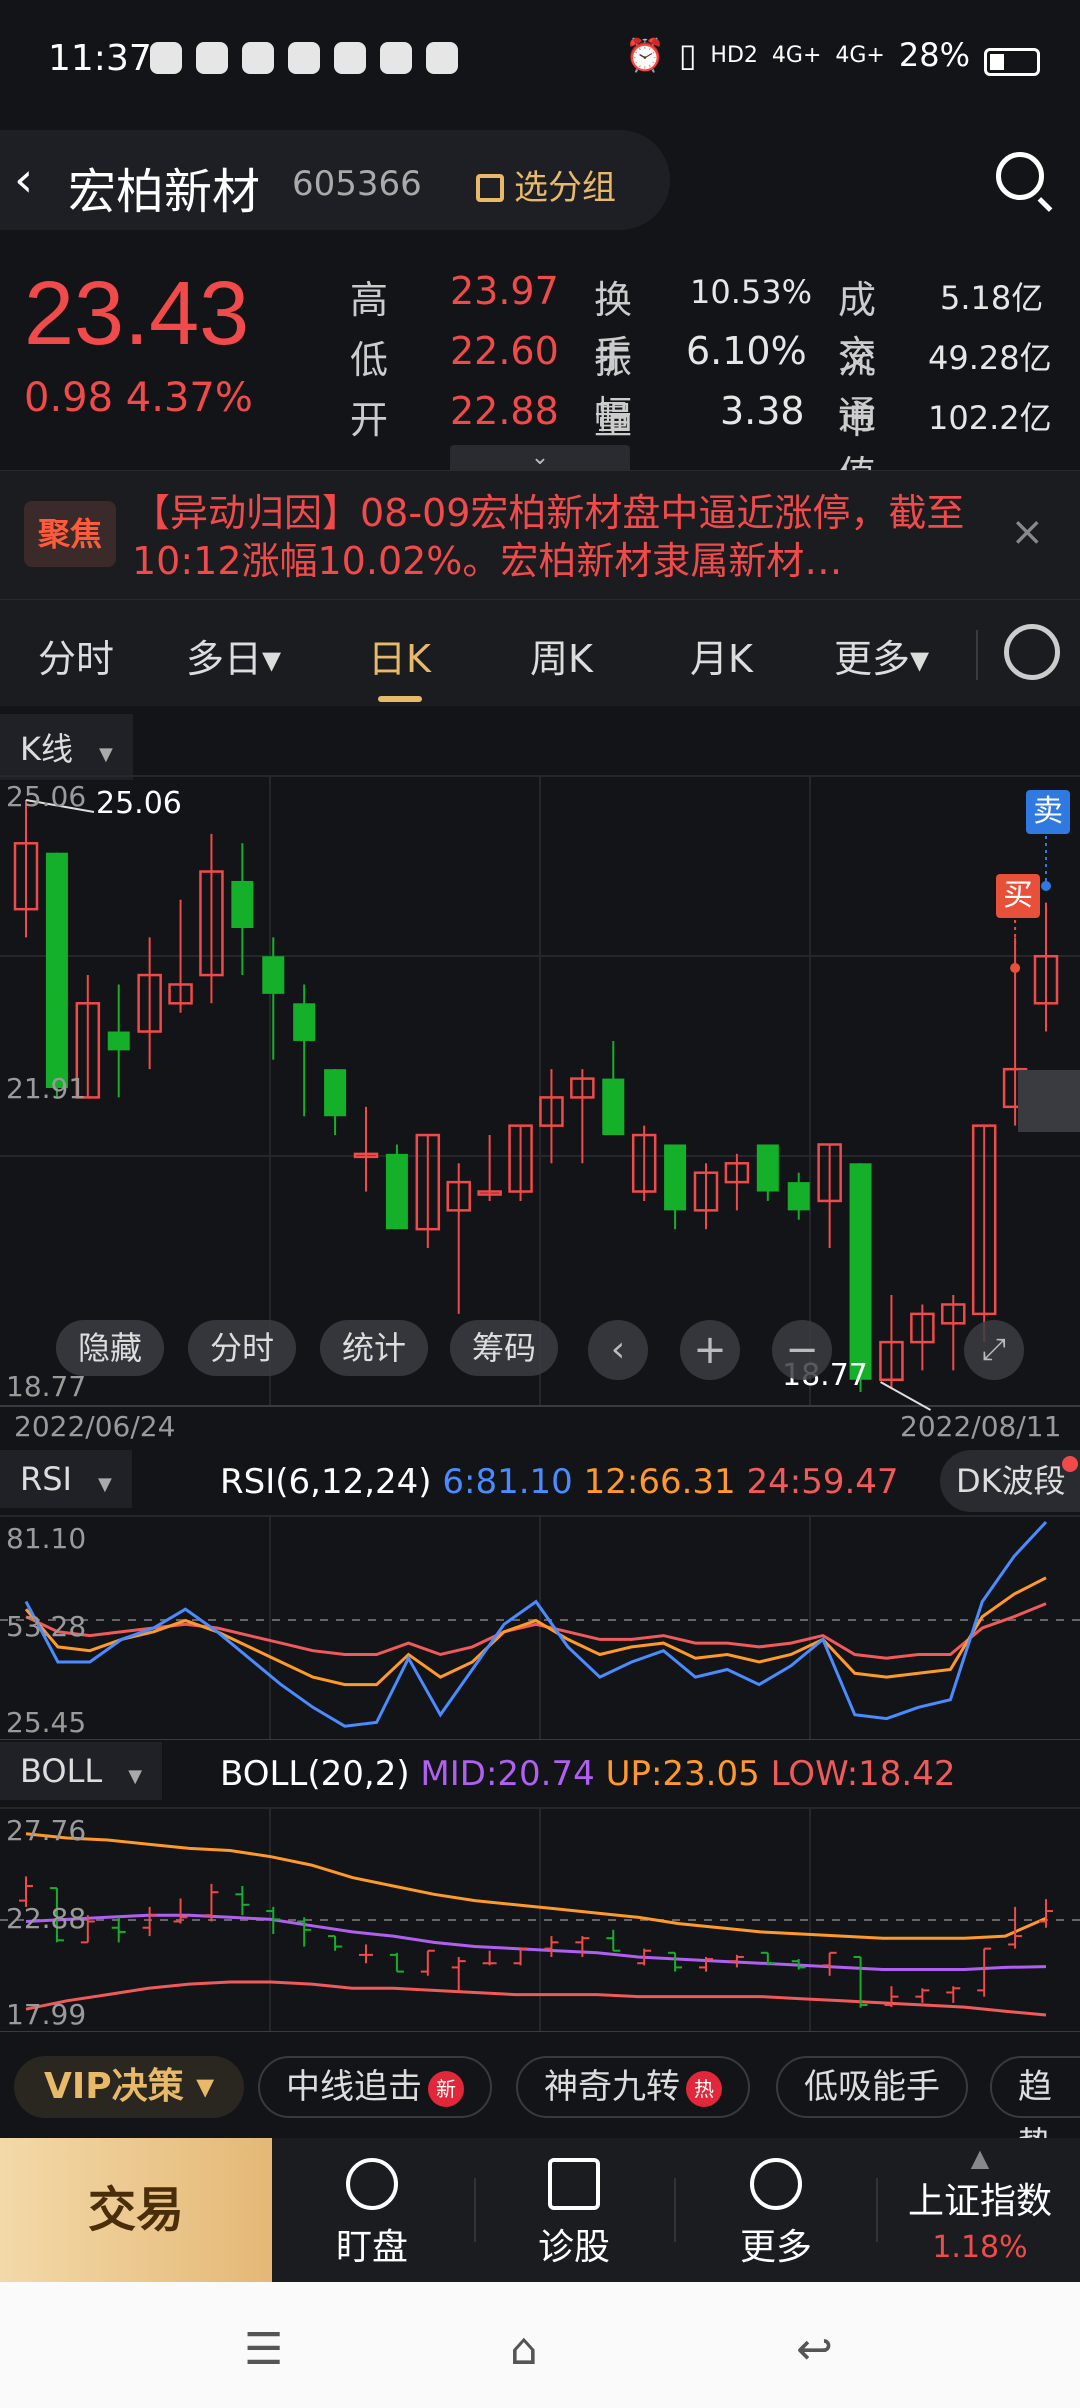 This screenshot has width=1080, height=2408. I want to click on sell-signal: 卖, so click(1048, 812).